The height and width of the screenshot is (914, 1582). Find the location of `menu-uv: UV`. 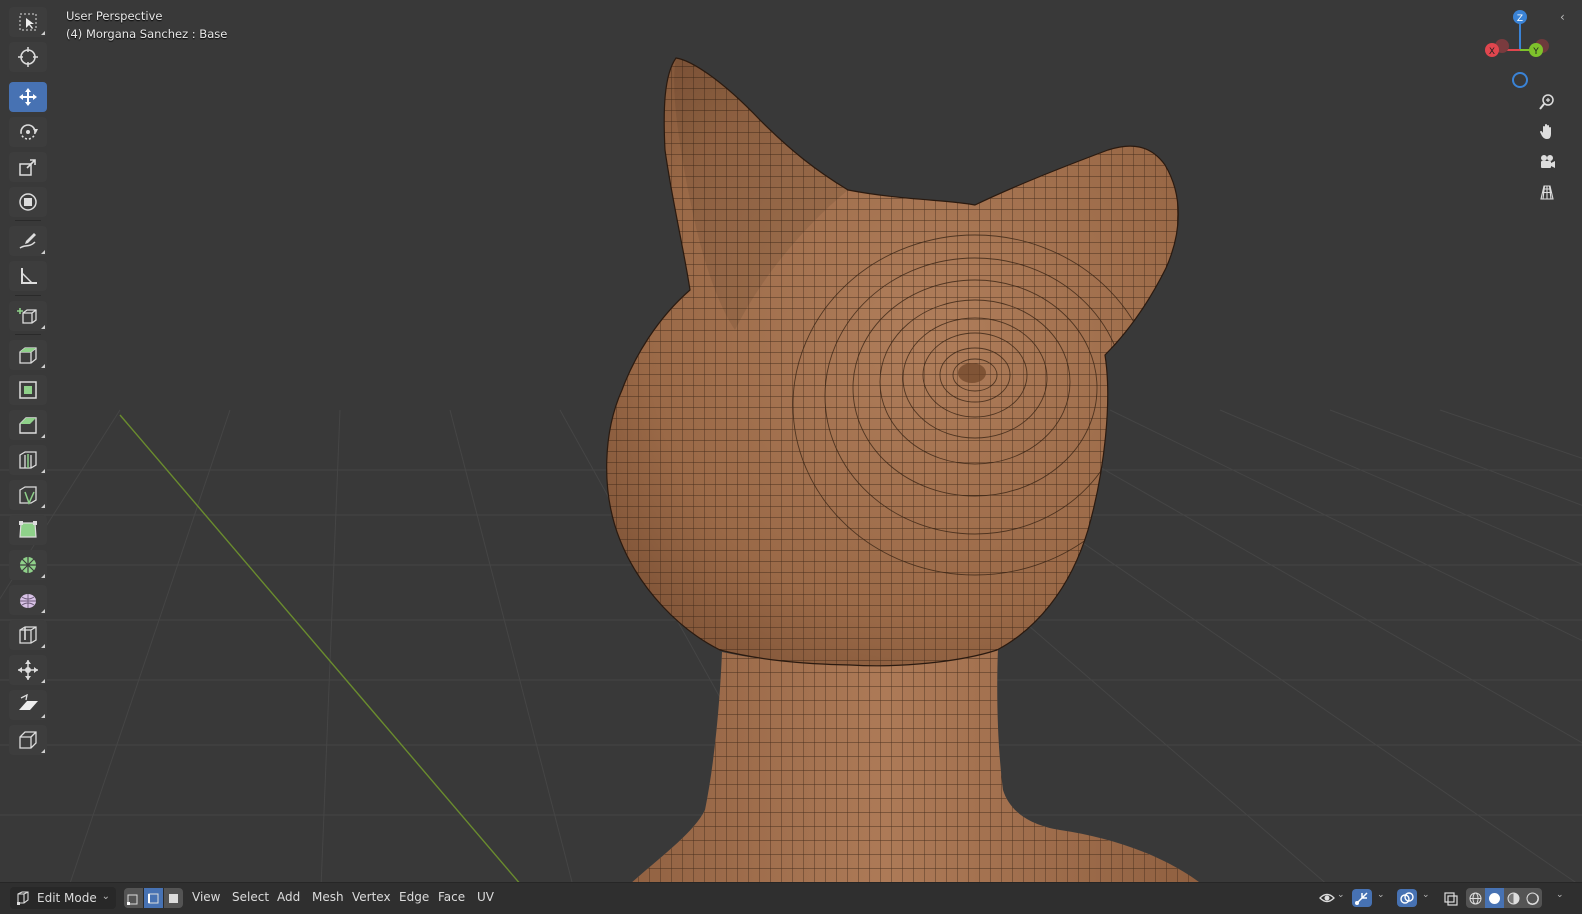

menu-uv: UV is located at coordinates (485, 898).